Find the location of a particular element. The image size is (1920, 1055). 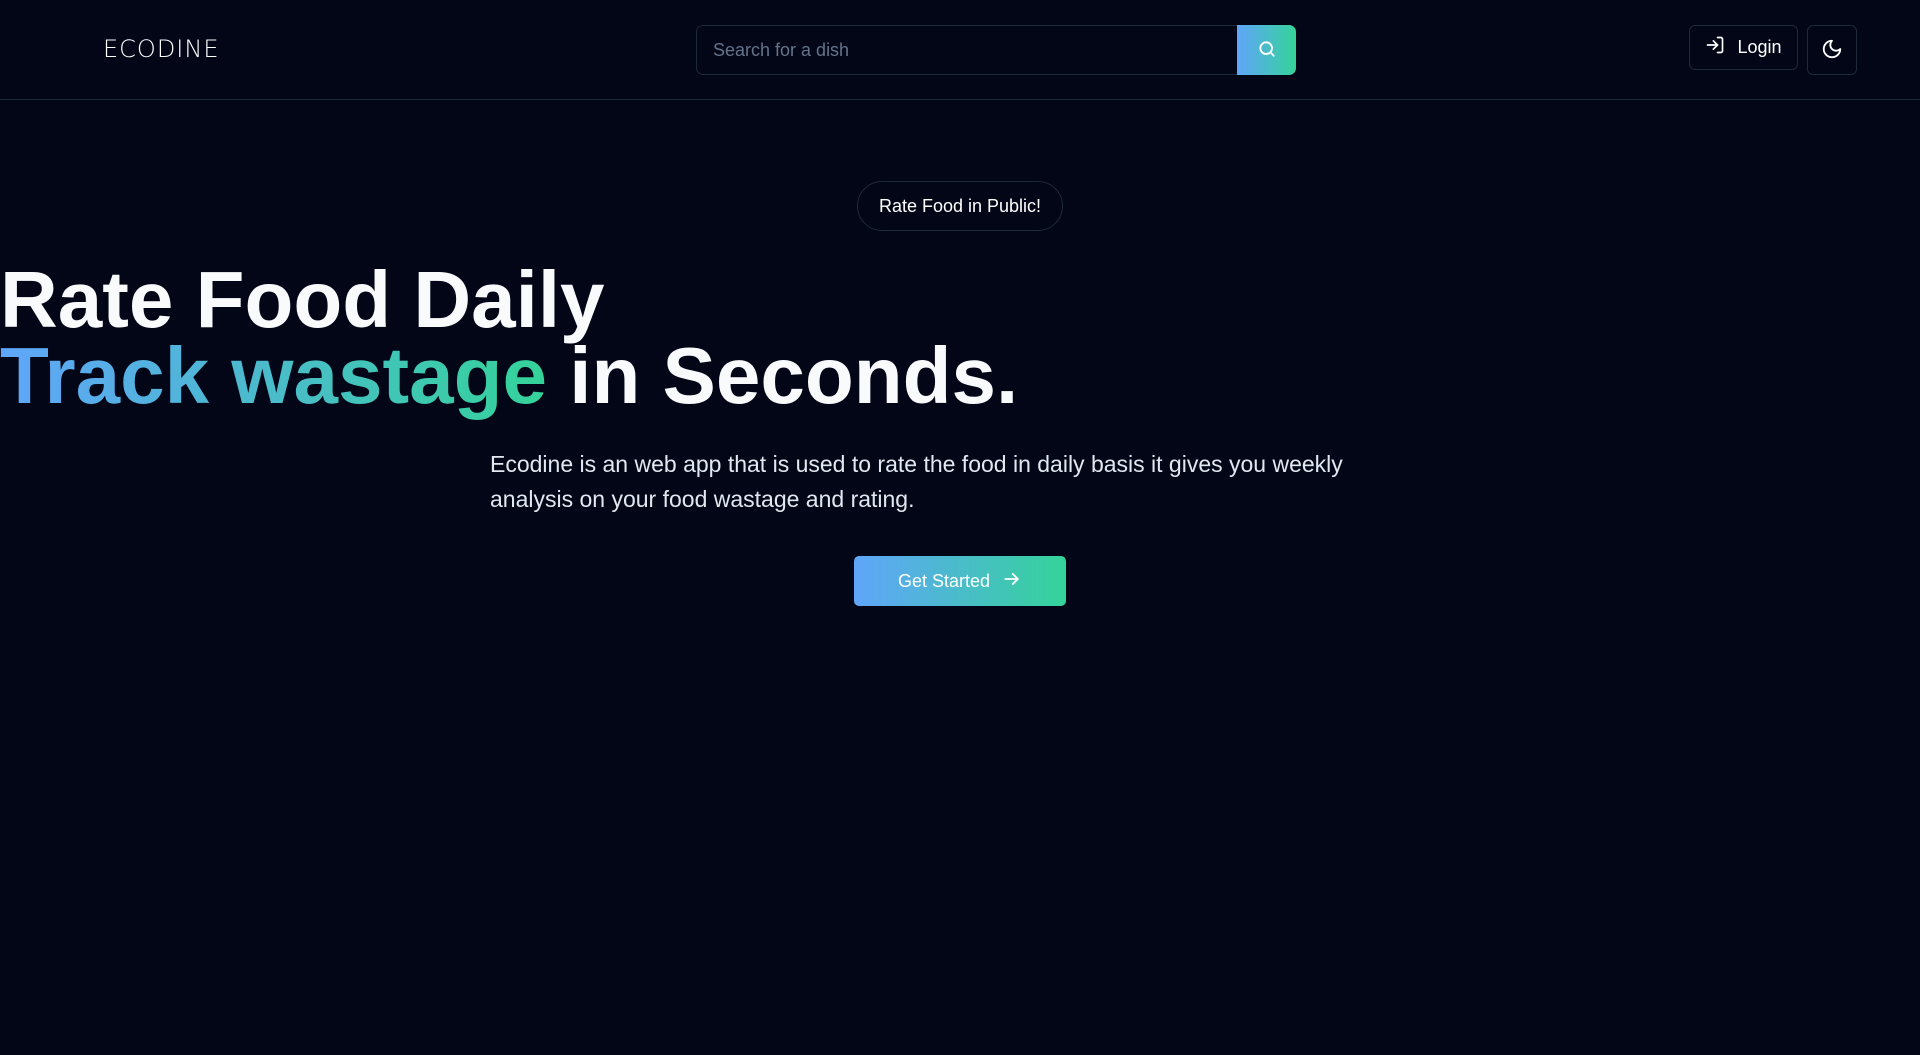

get-started-label: Get Started is located at coordinates (944, 580).